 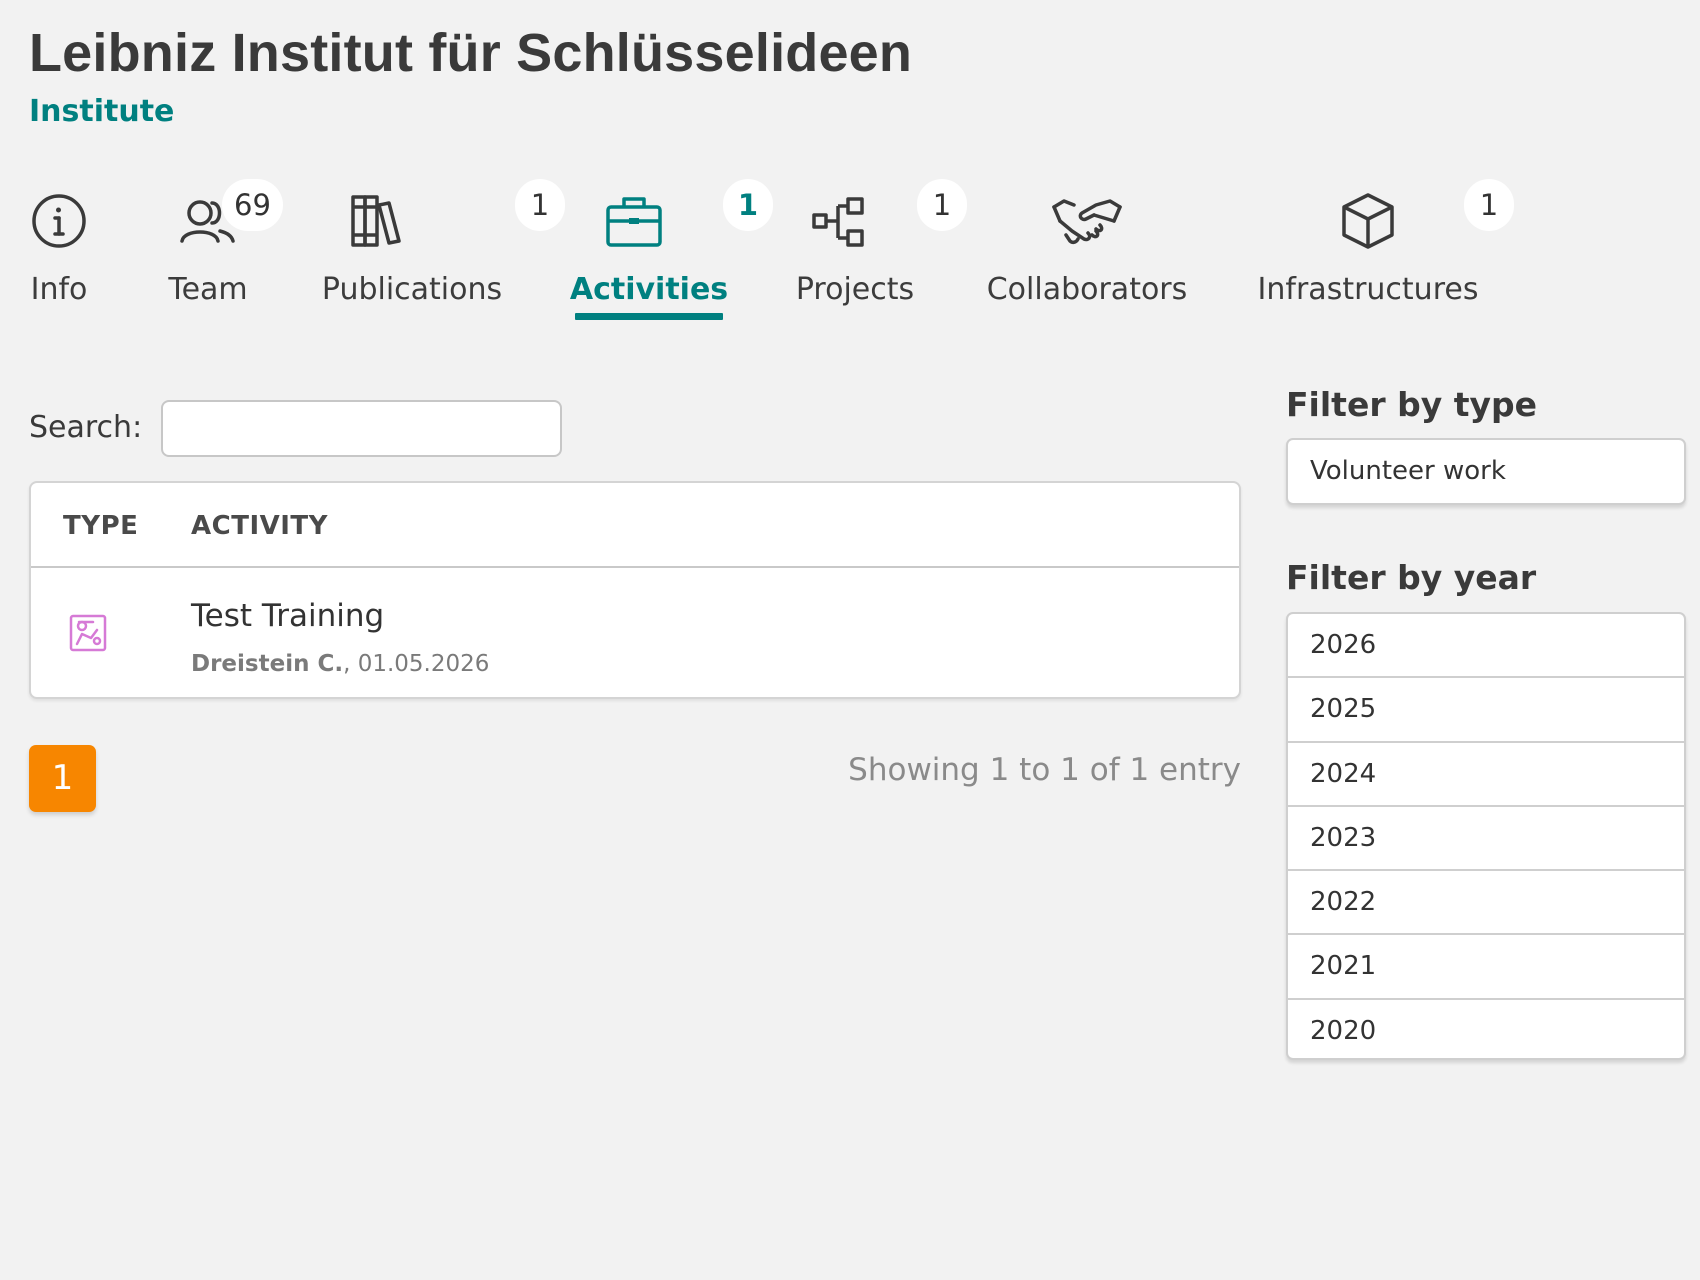 I want to click on filter-year-option: 2020, so click(x=1486, y=1029).